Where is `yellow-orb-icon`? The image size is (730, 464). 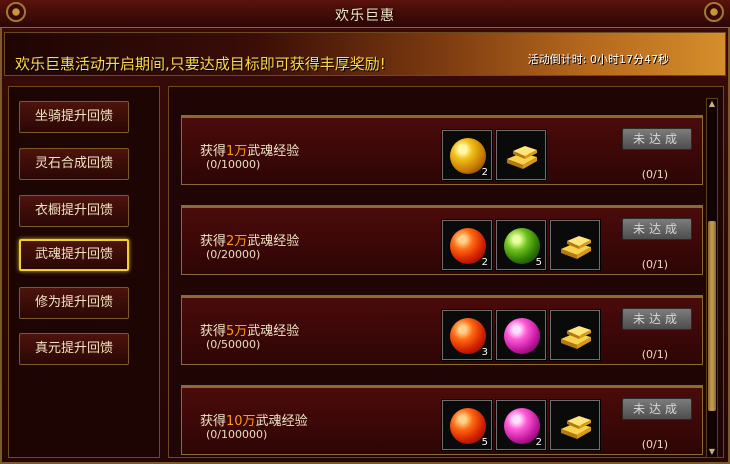 yellow-orb-icon is located at coordinates (468, 156).